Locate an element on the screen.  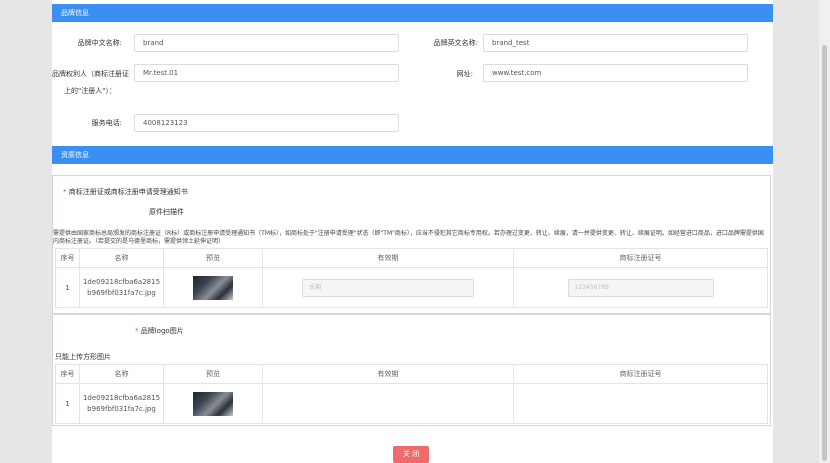
brand-info-header: 品牌信息 is located at coordinates (412, 13).